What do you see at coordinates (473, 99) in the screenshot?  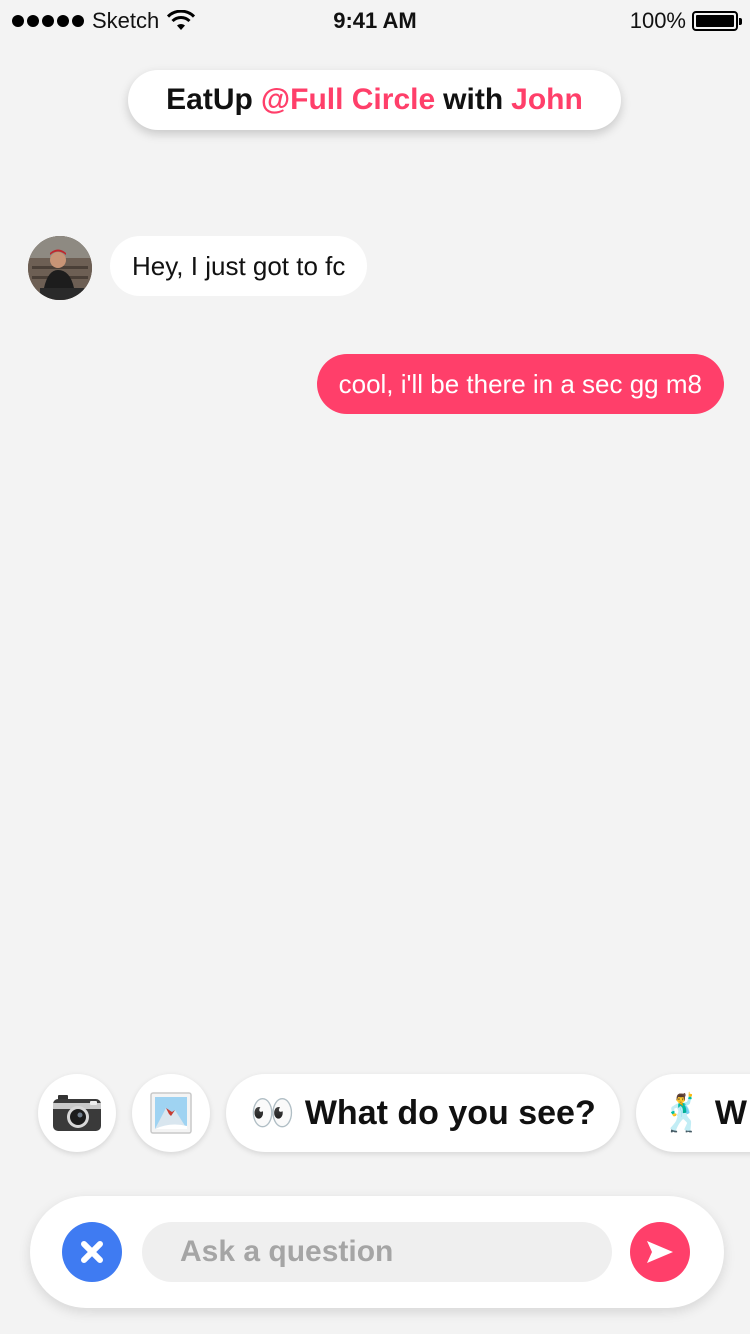 I see `with-label: with` at bounding box center [473, 99].